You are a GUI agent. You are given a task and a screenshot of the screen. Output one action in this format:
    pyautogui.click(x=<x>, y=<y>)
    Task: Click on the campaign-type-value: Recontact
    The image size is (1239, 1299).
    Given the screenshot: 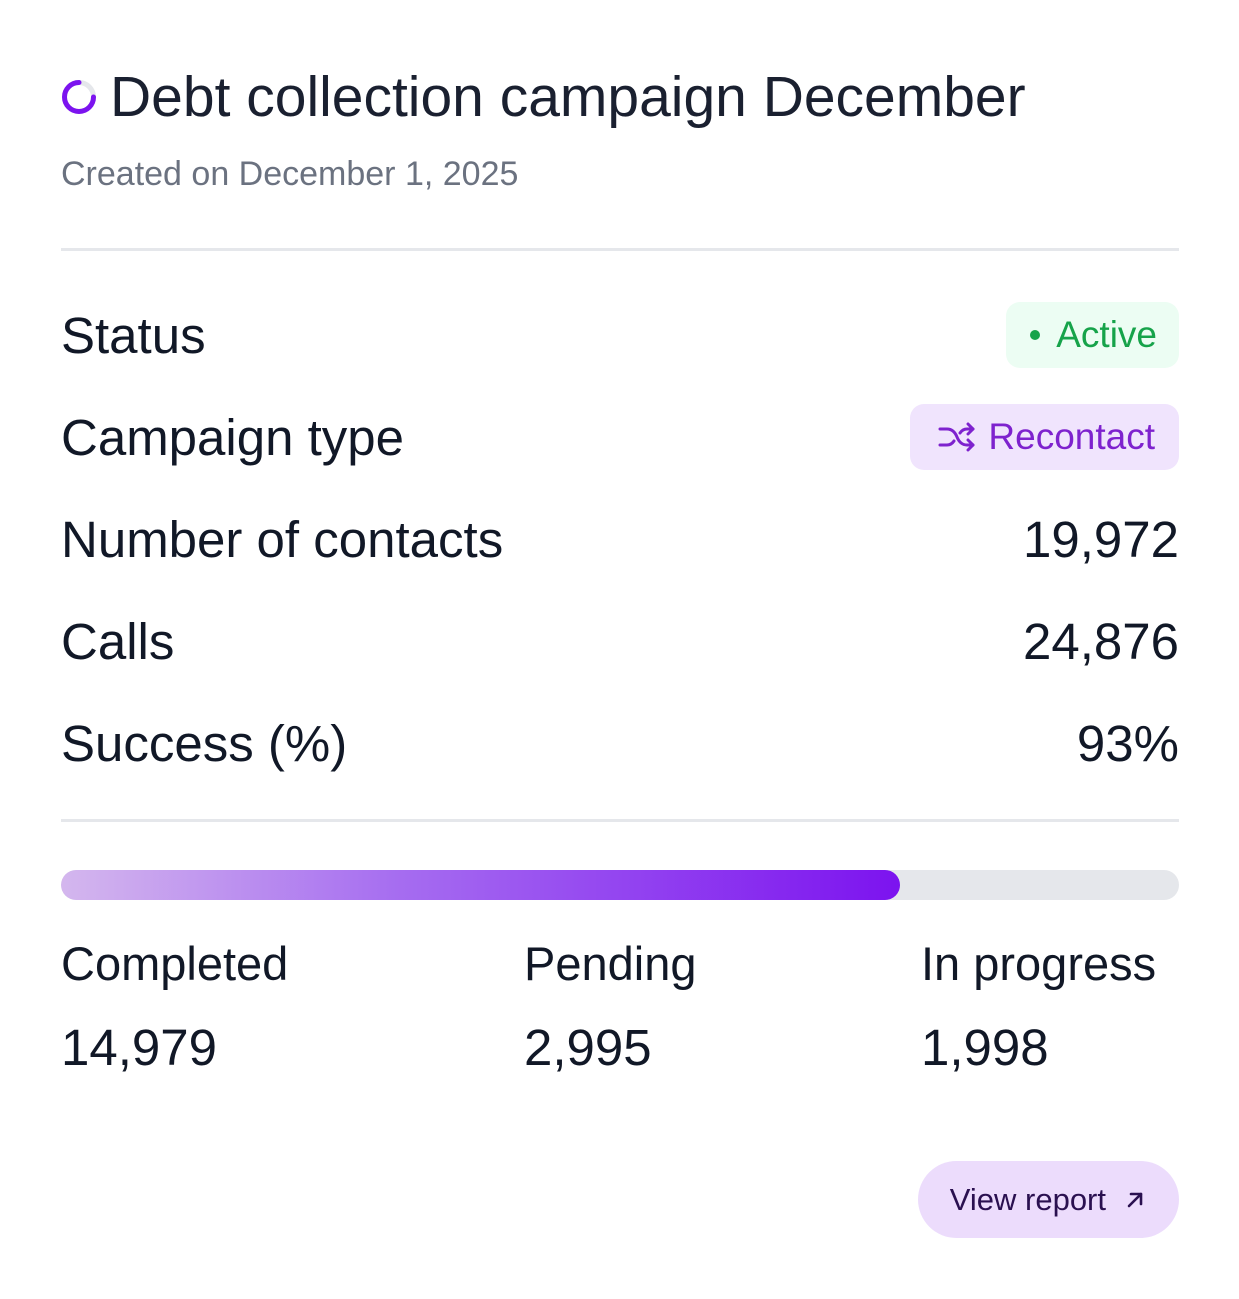 What is the action you would take?
    pyautogui.click(x=1071, y=436)
    